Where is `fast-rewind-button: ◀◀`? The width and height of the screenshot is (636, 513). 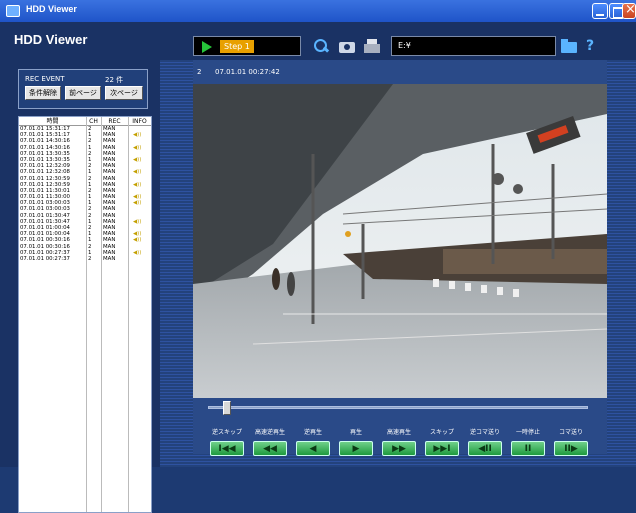
fast-rewind-button: ◀◀ is located at coordinates (270, 448).